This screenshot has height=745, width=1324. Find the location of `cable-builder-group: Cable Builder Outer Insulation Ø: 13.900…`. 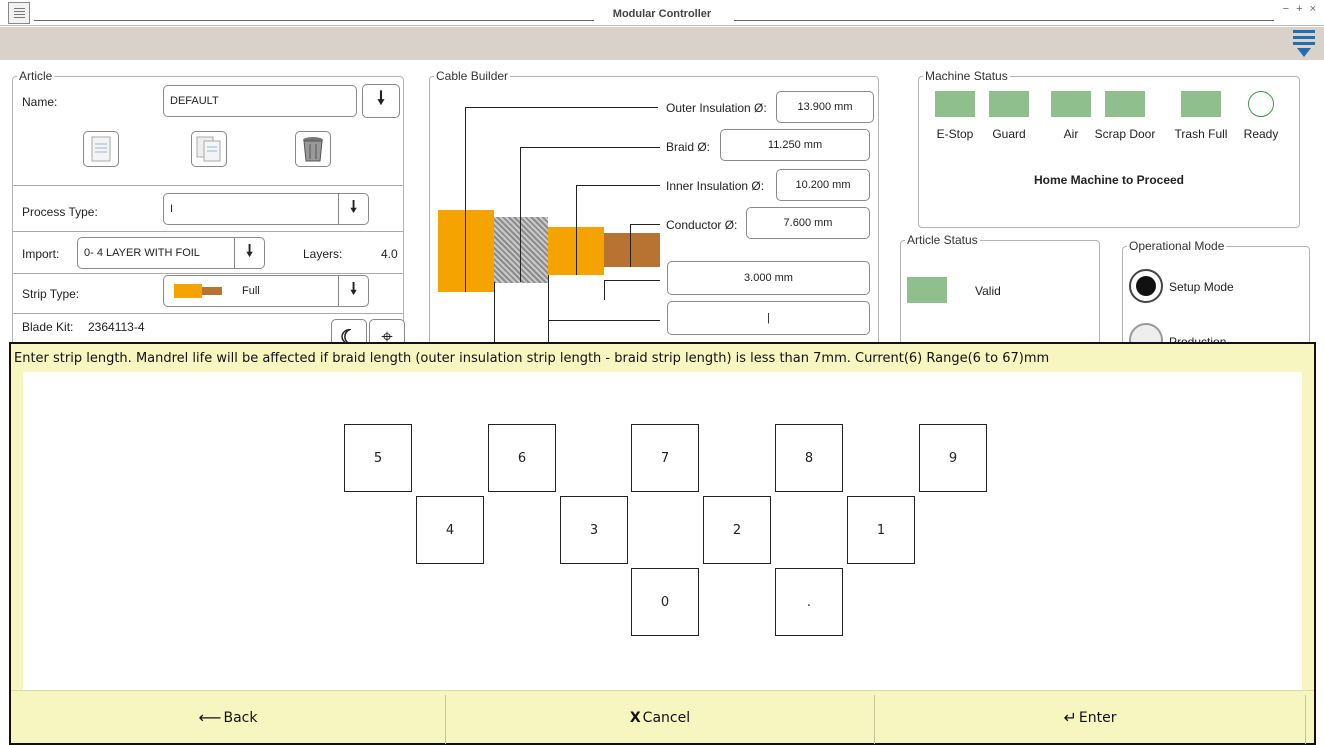

cable-builder-group: Cable Builder Outer Insulation Ø: 13.900… is located at coordinates (654, 212).